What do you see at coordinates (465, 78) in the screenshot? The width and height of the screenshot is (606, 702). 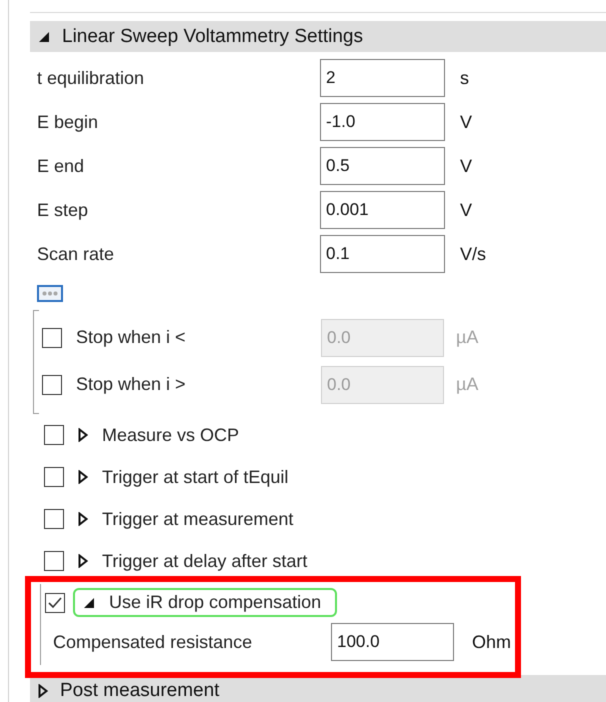 I see `unit-label: s` at bounding box center [465, 78].